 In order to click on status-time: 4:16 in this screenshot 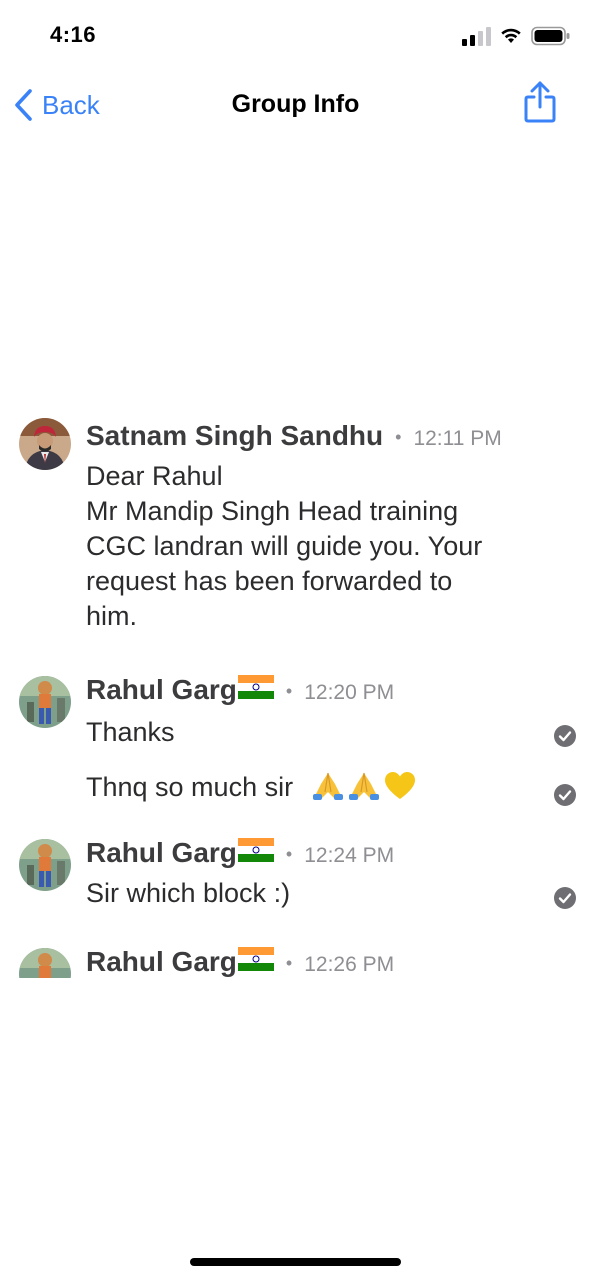, I will do `click(73, 34)`.